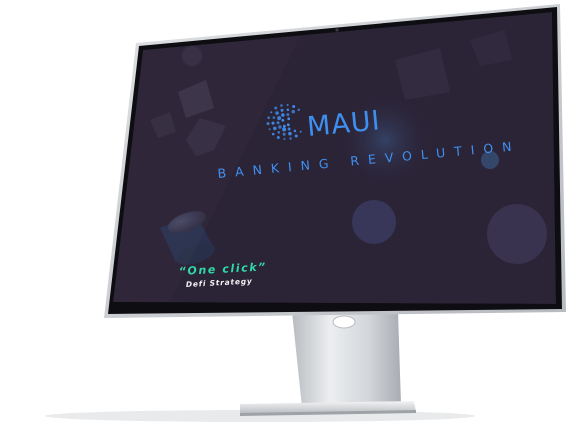 This screenshot has height=443, width=577. Describe the element at coordinates (337, 30) in the screenshot. I see `camera-dot-icon` at that location.